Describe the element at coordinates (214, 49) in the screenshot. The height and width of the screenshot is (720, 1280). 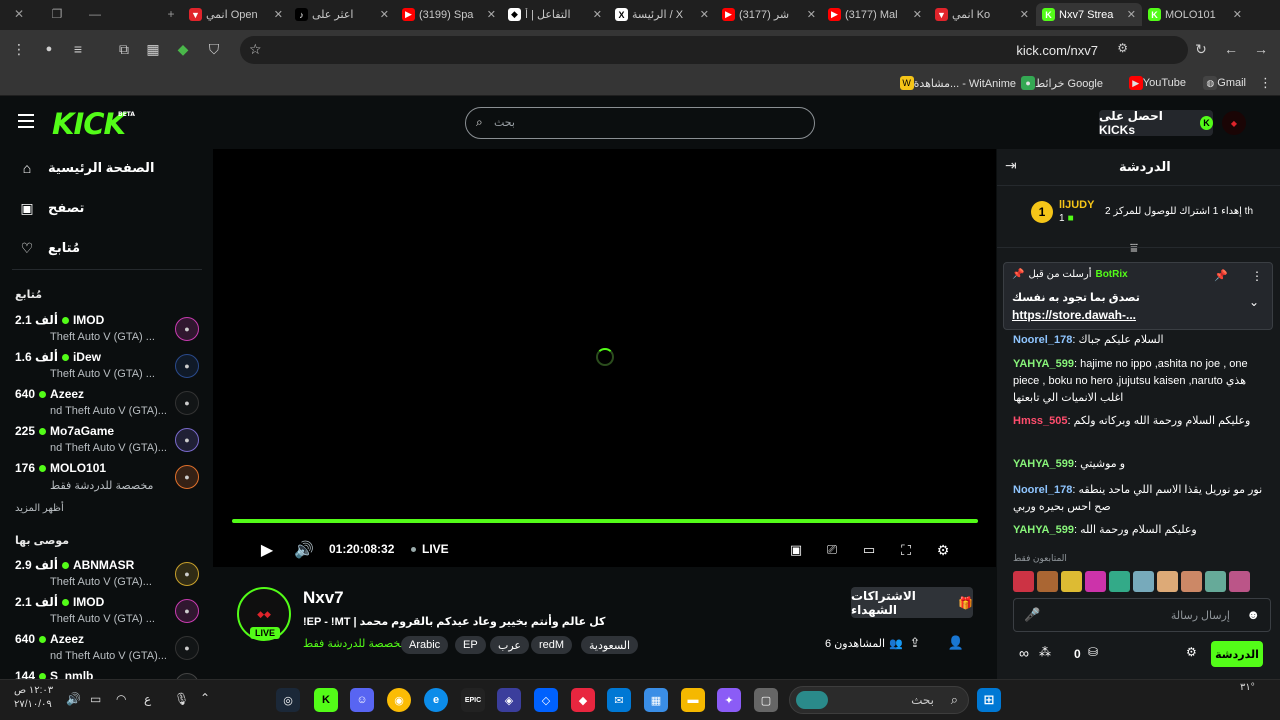
I see `extension-guard-icon: ⛉` at that location.